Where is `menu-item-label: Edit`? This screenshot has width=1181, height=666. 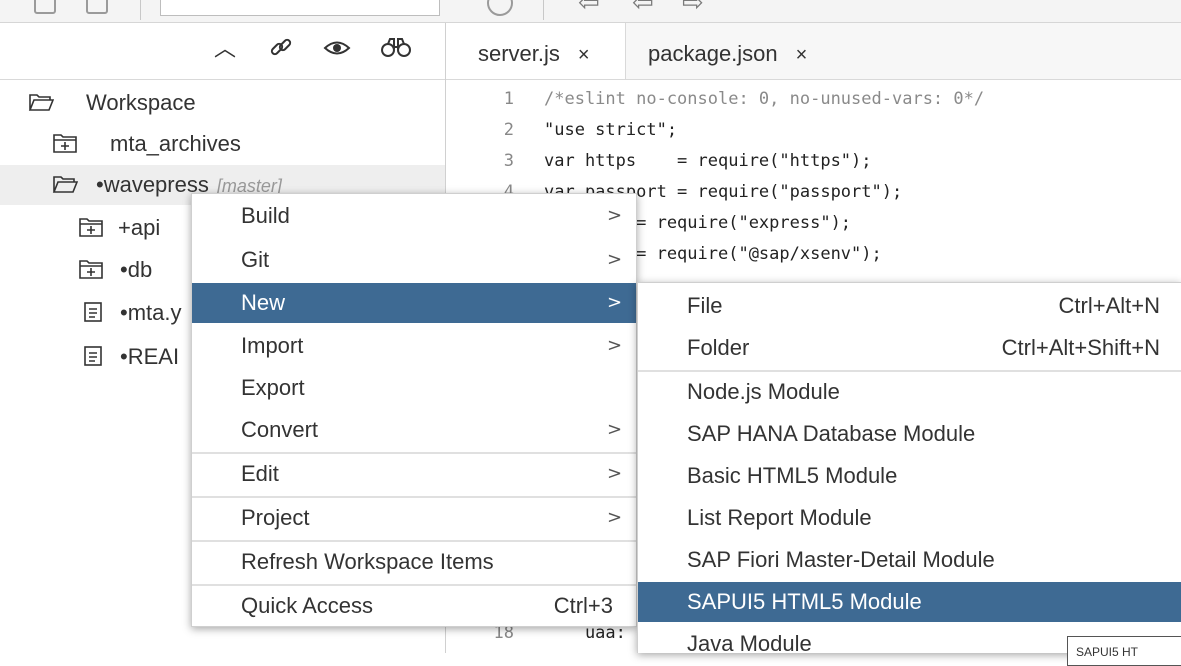
menu-item-label: Edit is located at coordinates (260, 473).